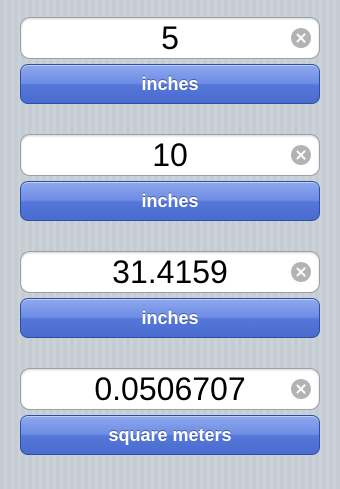  Describe the element at coordinates (170, 435) in the screenshot. I see `unit-button-4: square meters` at that location.